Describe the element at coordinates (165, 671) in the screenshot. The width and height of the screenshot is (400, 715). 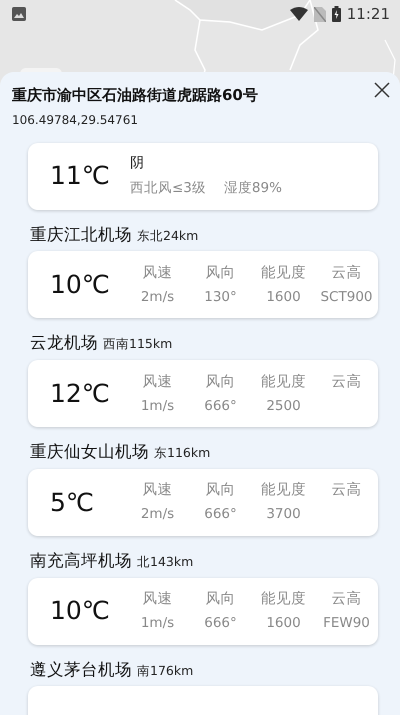
I see `distance-text: 南176km` at that location.